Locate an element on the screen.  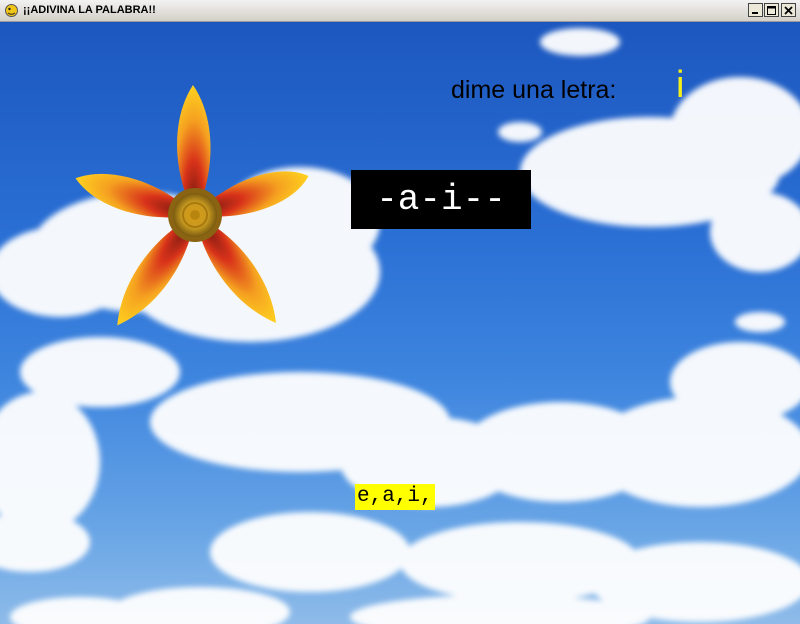
close-icon is located at coordinates (788, 10).